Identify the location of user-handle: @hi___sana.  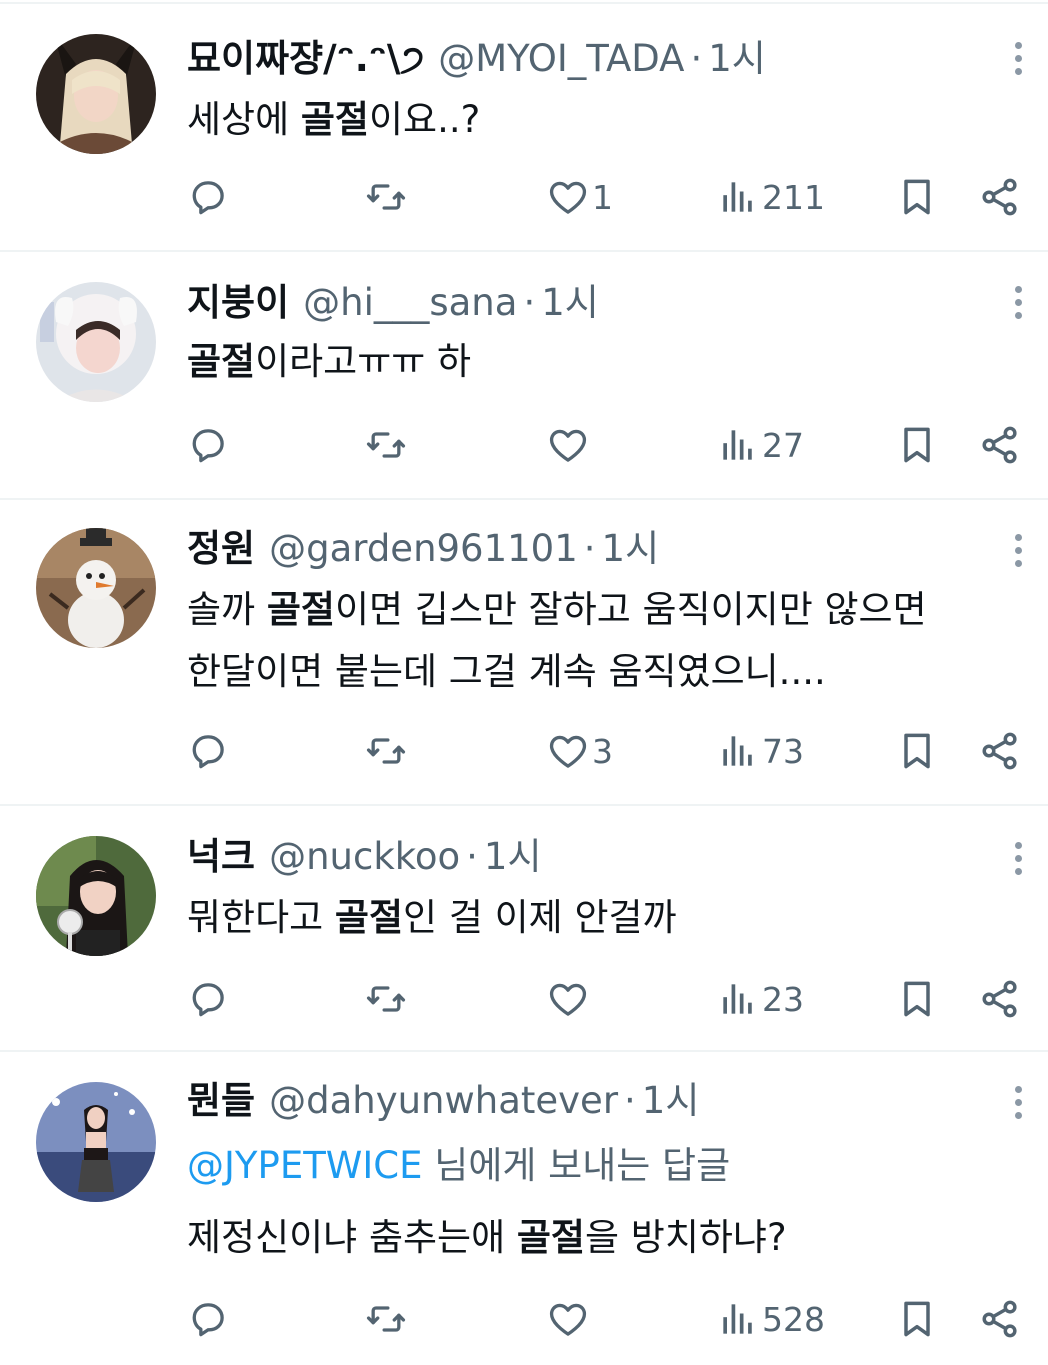
(410, 303).